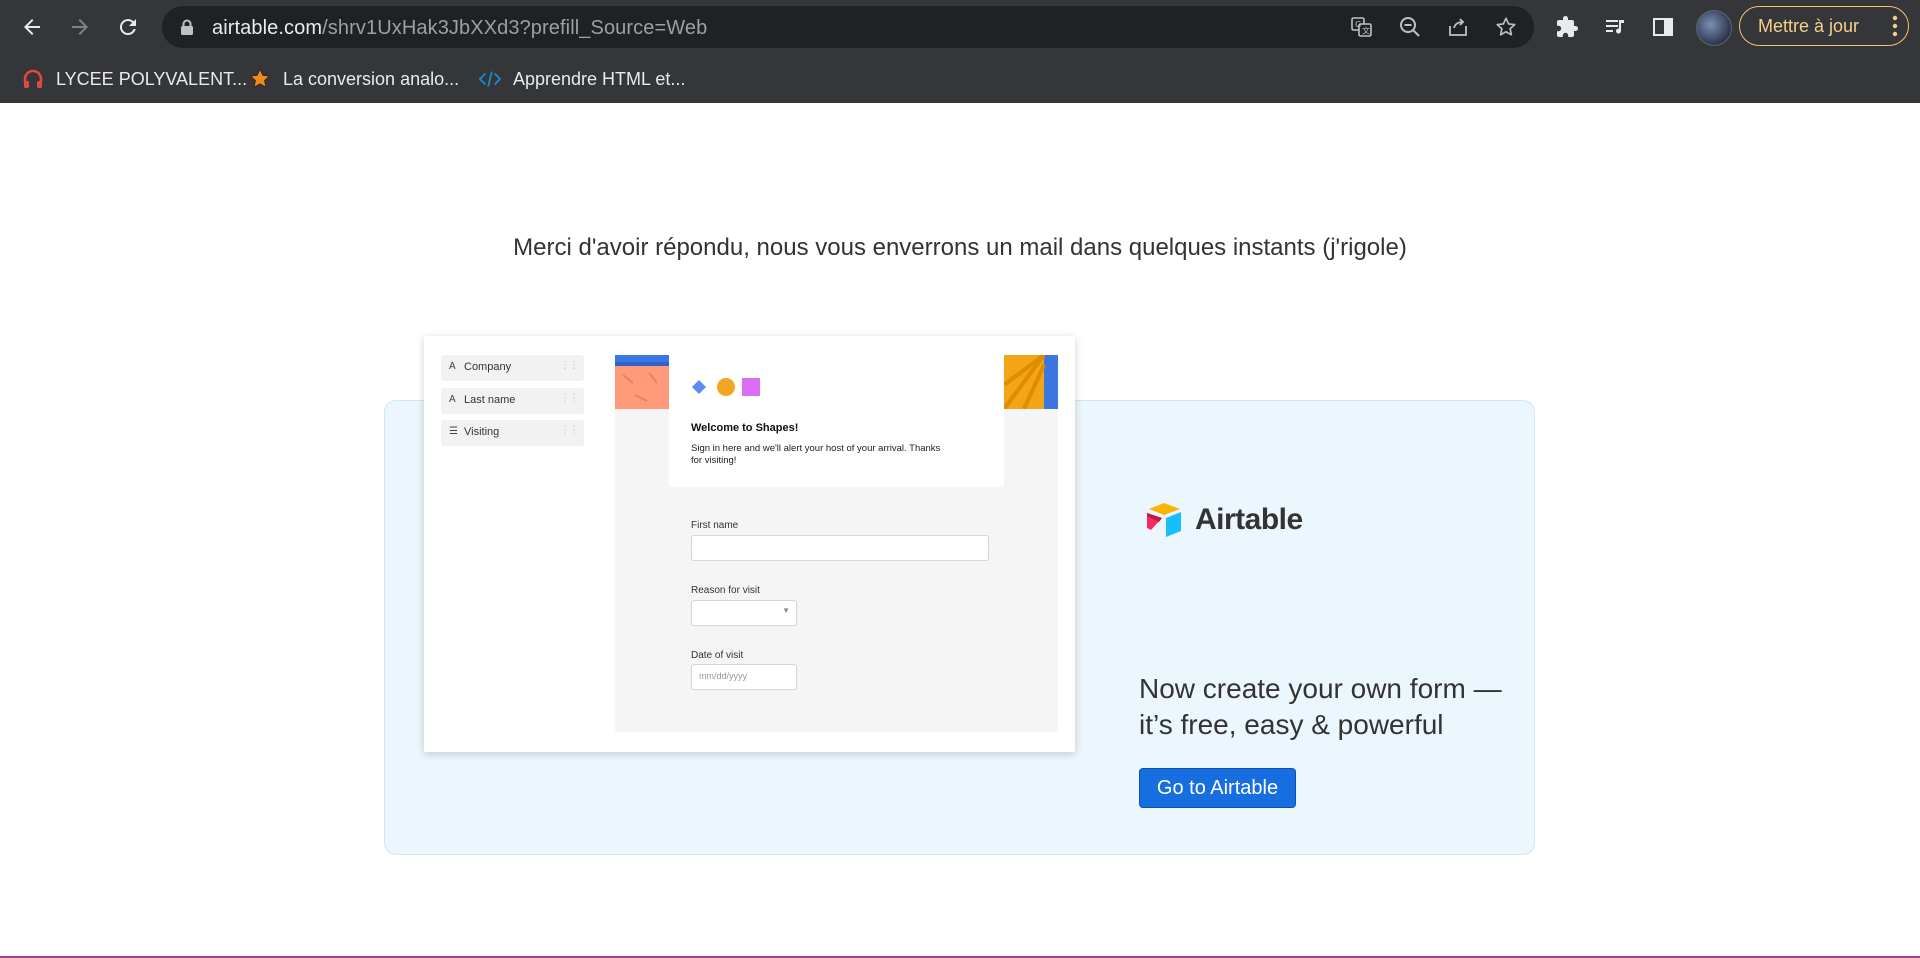  Describe the element at coordinates (260, 79) in the screenshot. I see `star-icon` at that location.